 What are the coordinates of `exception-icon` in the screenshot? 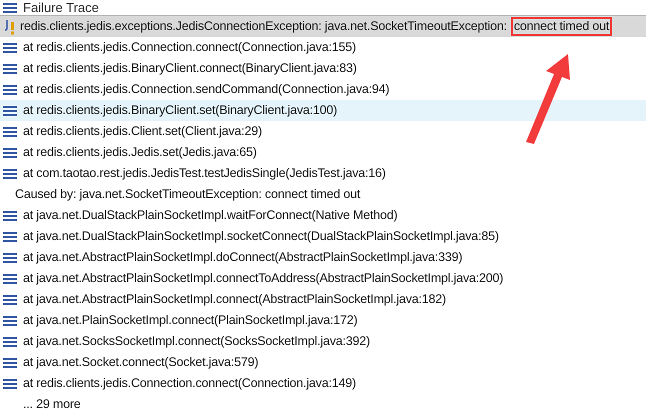 It's located at (10, 26).